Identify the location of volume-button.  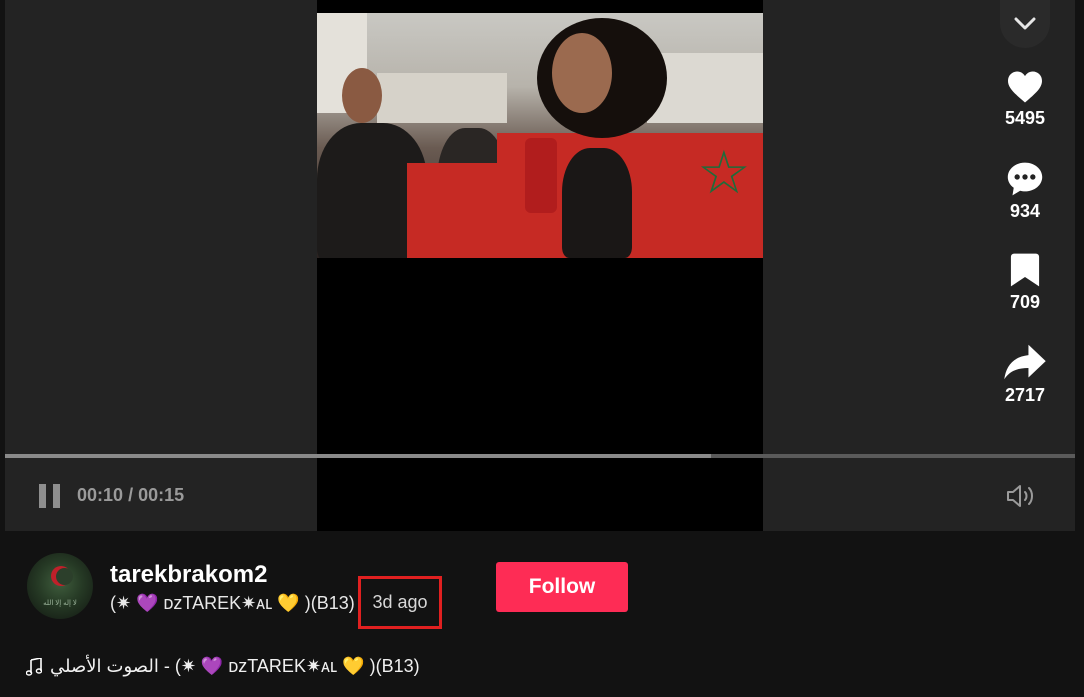
(1021, 498).